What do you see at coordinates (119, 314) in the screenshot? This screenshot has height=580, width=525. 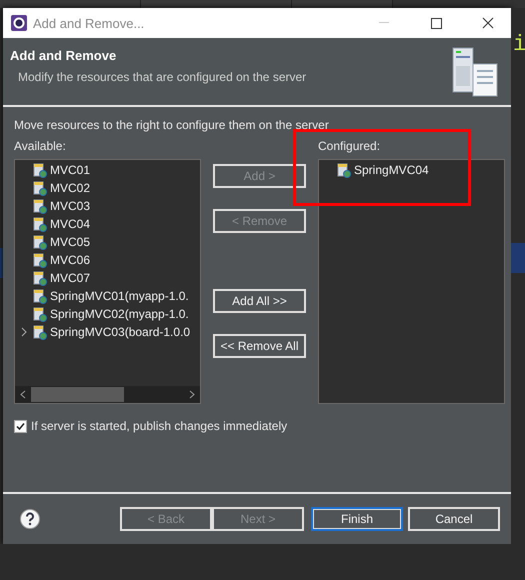 I see `project-name: SpringMVC02(myapp-1.0.` at bounding box center [119, 314].